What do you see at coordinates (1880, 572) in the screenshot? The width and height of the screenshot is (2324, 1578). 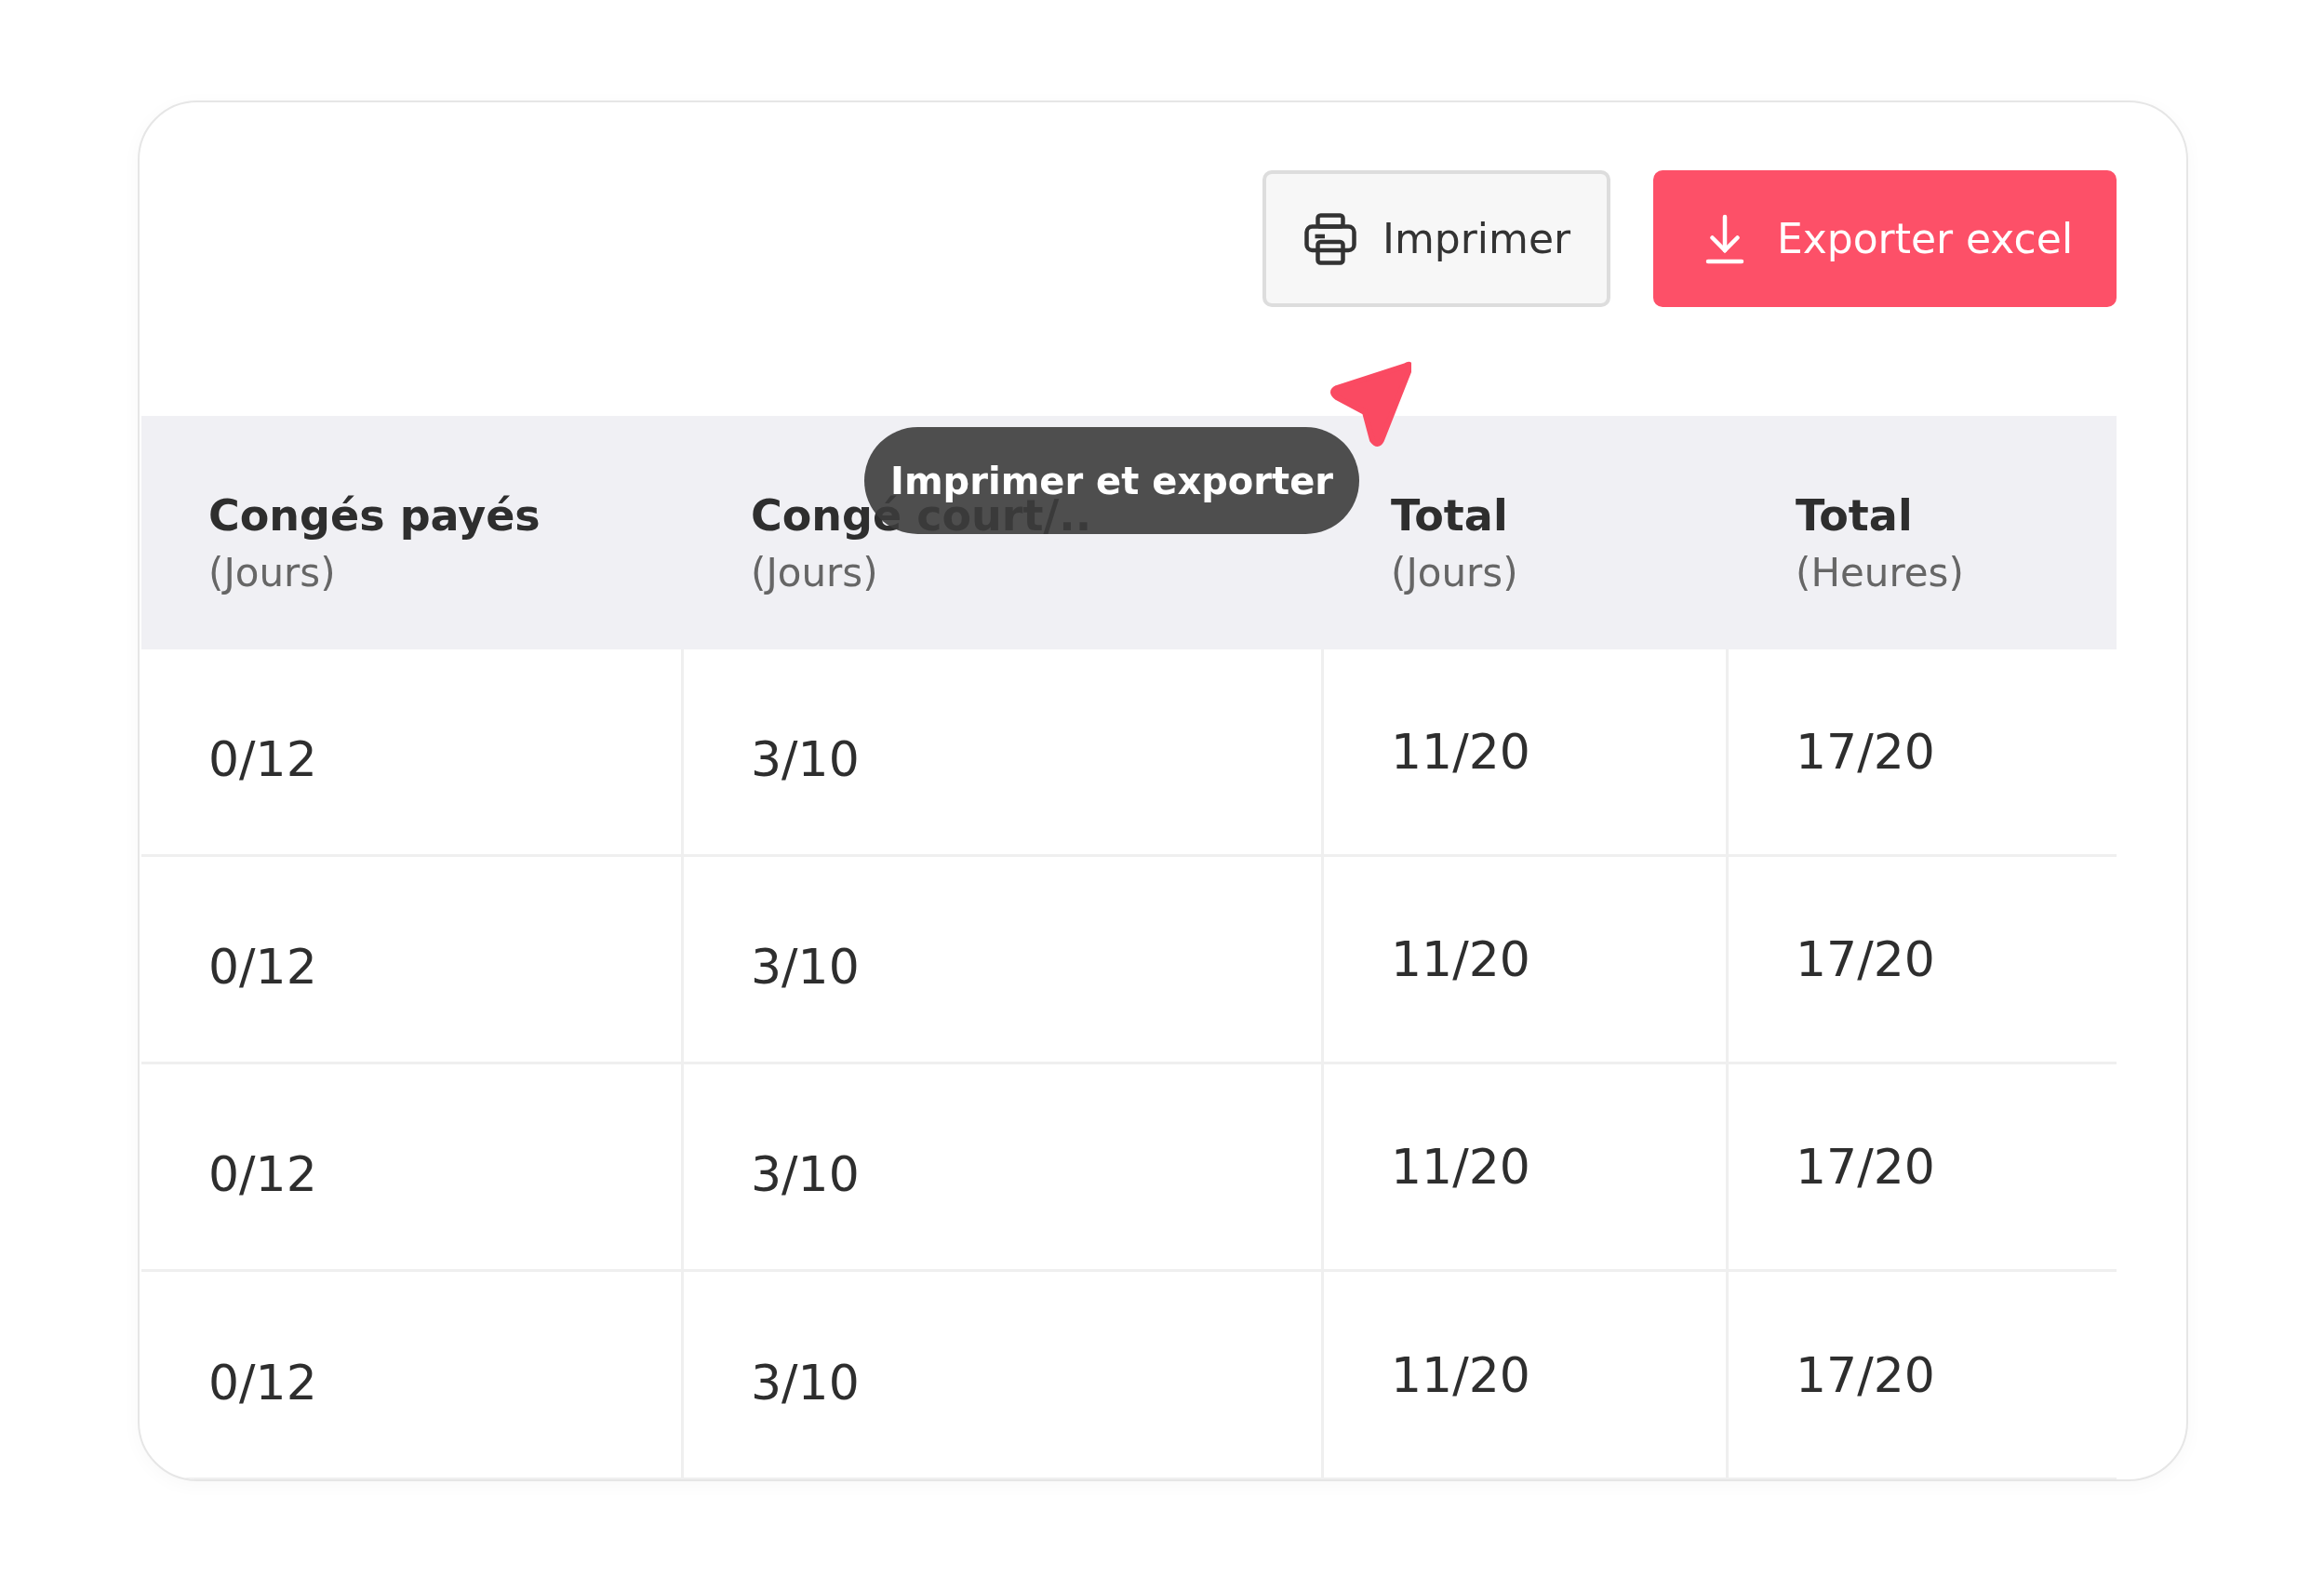 I see `column-unit: (Heures)` at bounding box center [1880, 572].